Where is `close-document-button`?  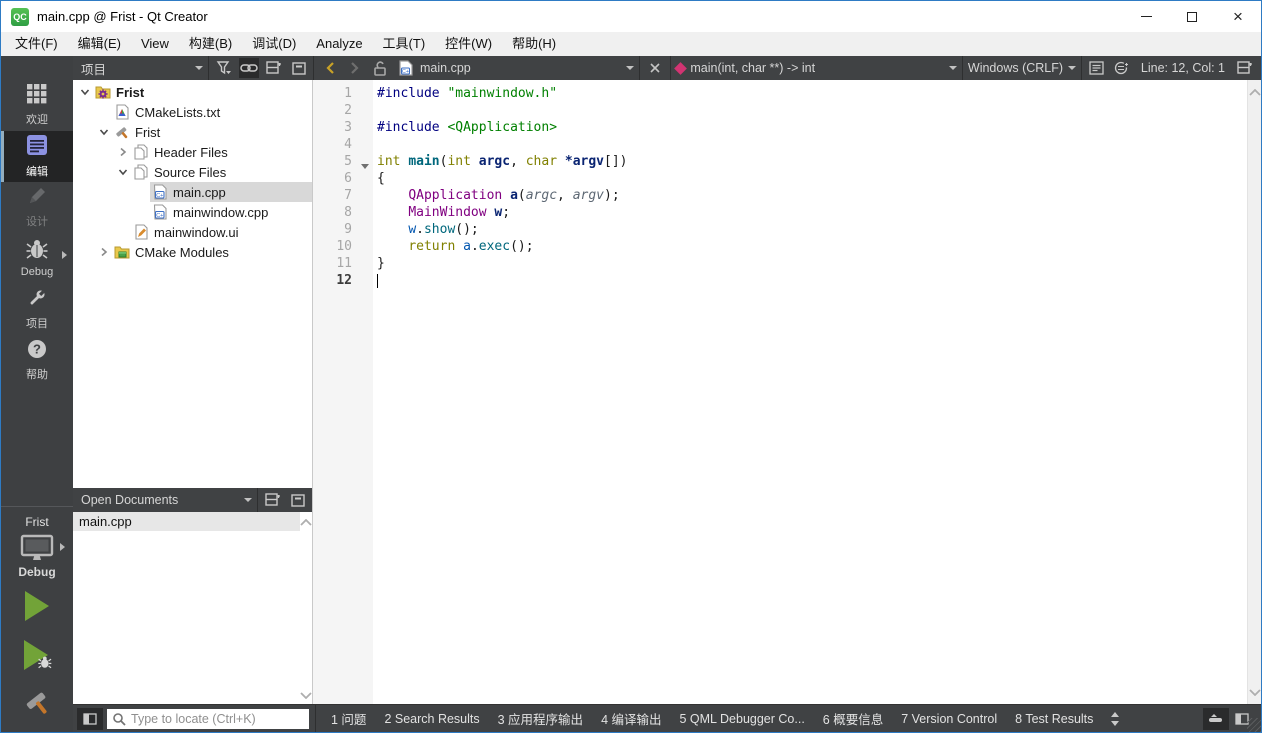
close-document-button is located at coordinates (655, 68).